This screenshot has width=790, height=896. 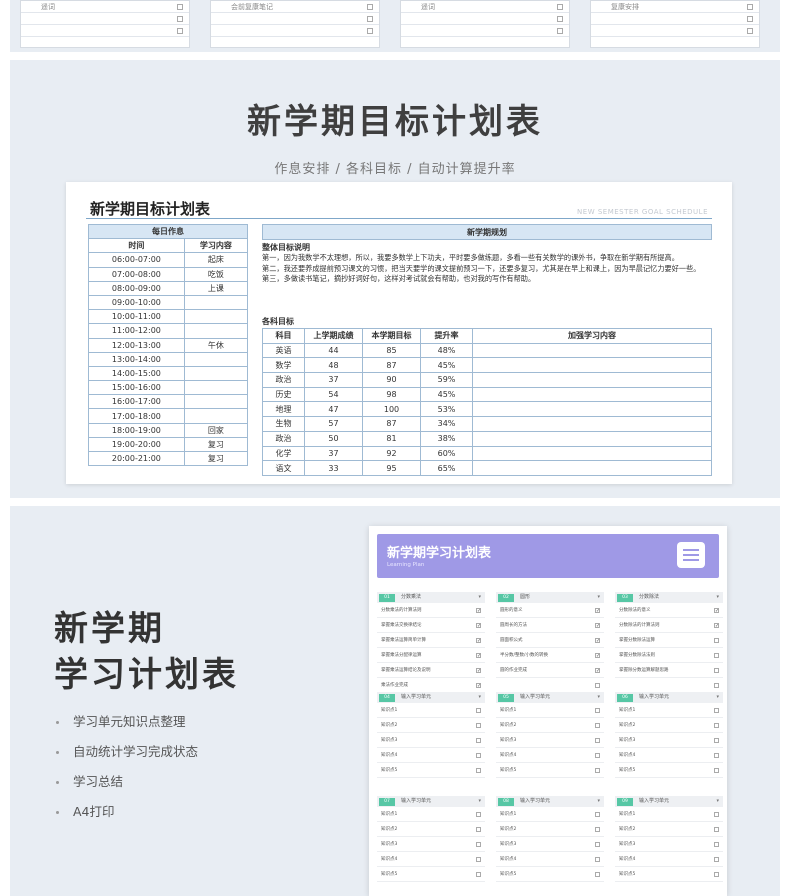 What do you see at coordinates (391, 453) in the screenshot?
I see `target-score: 92` at bounding box center [391, 453].